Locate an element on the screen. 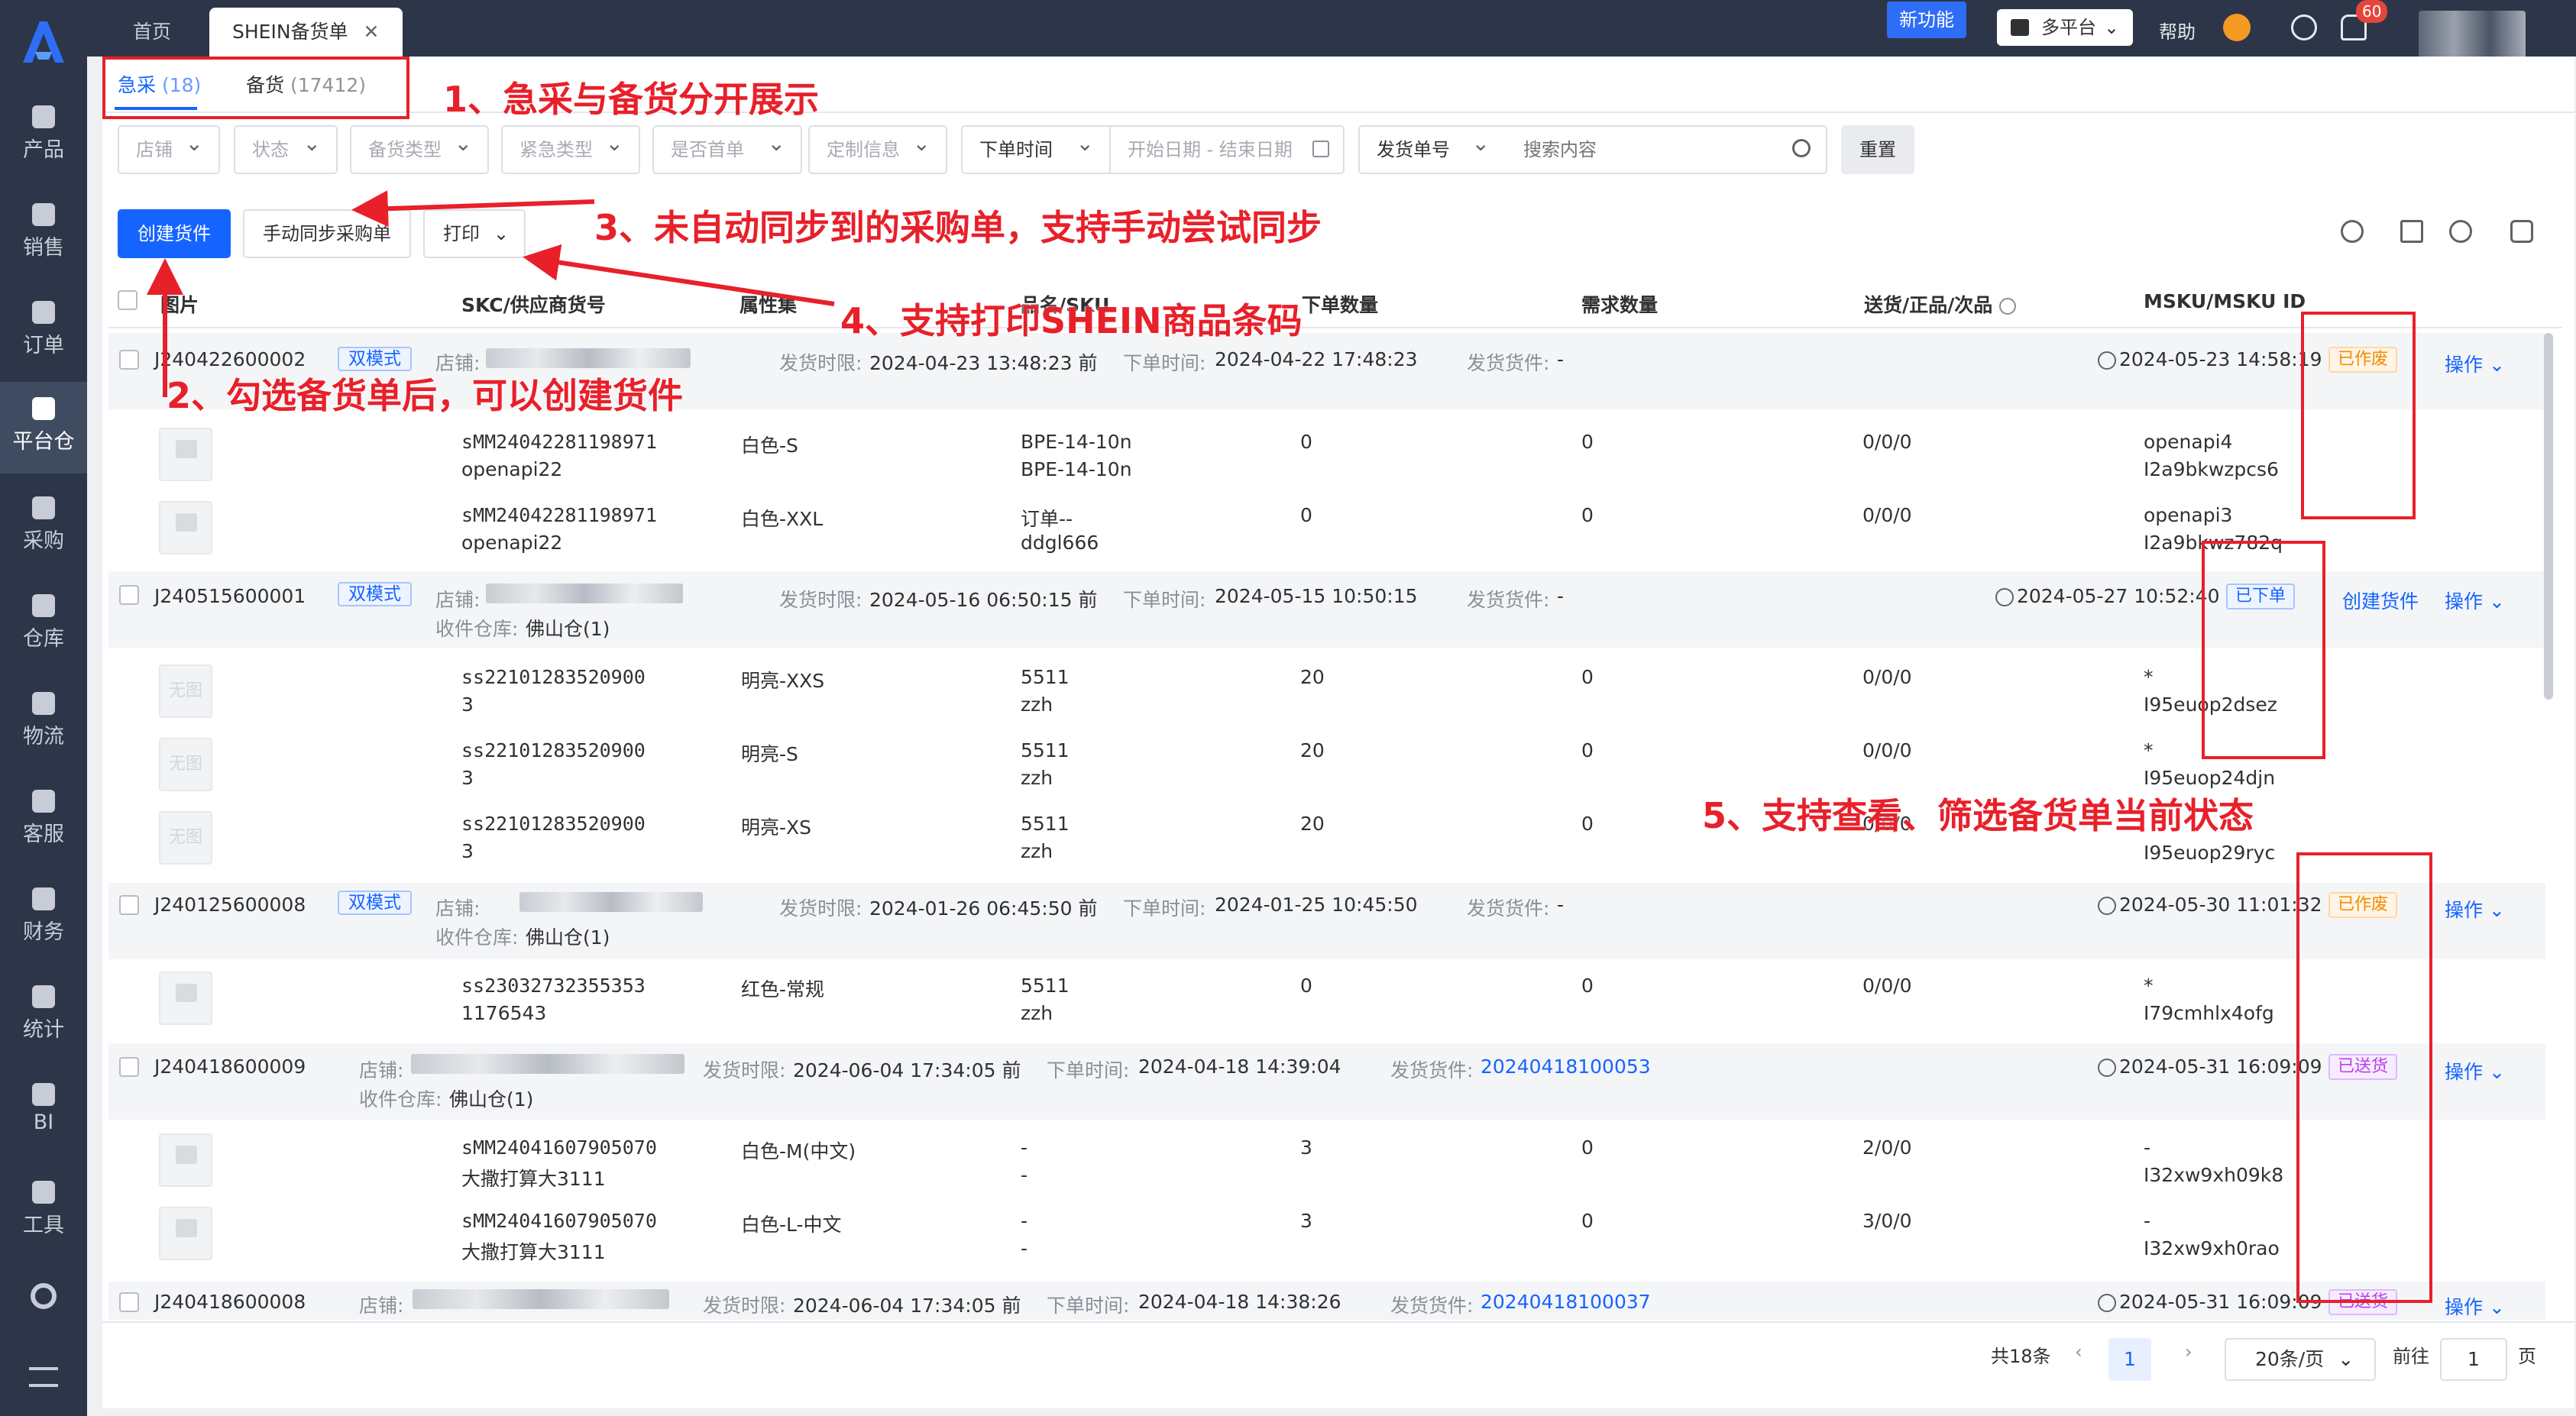  arrow-to-sync-button is located at coordinates (473, 209).